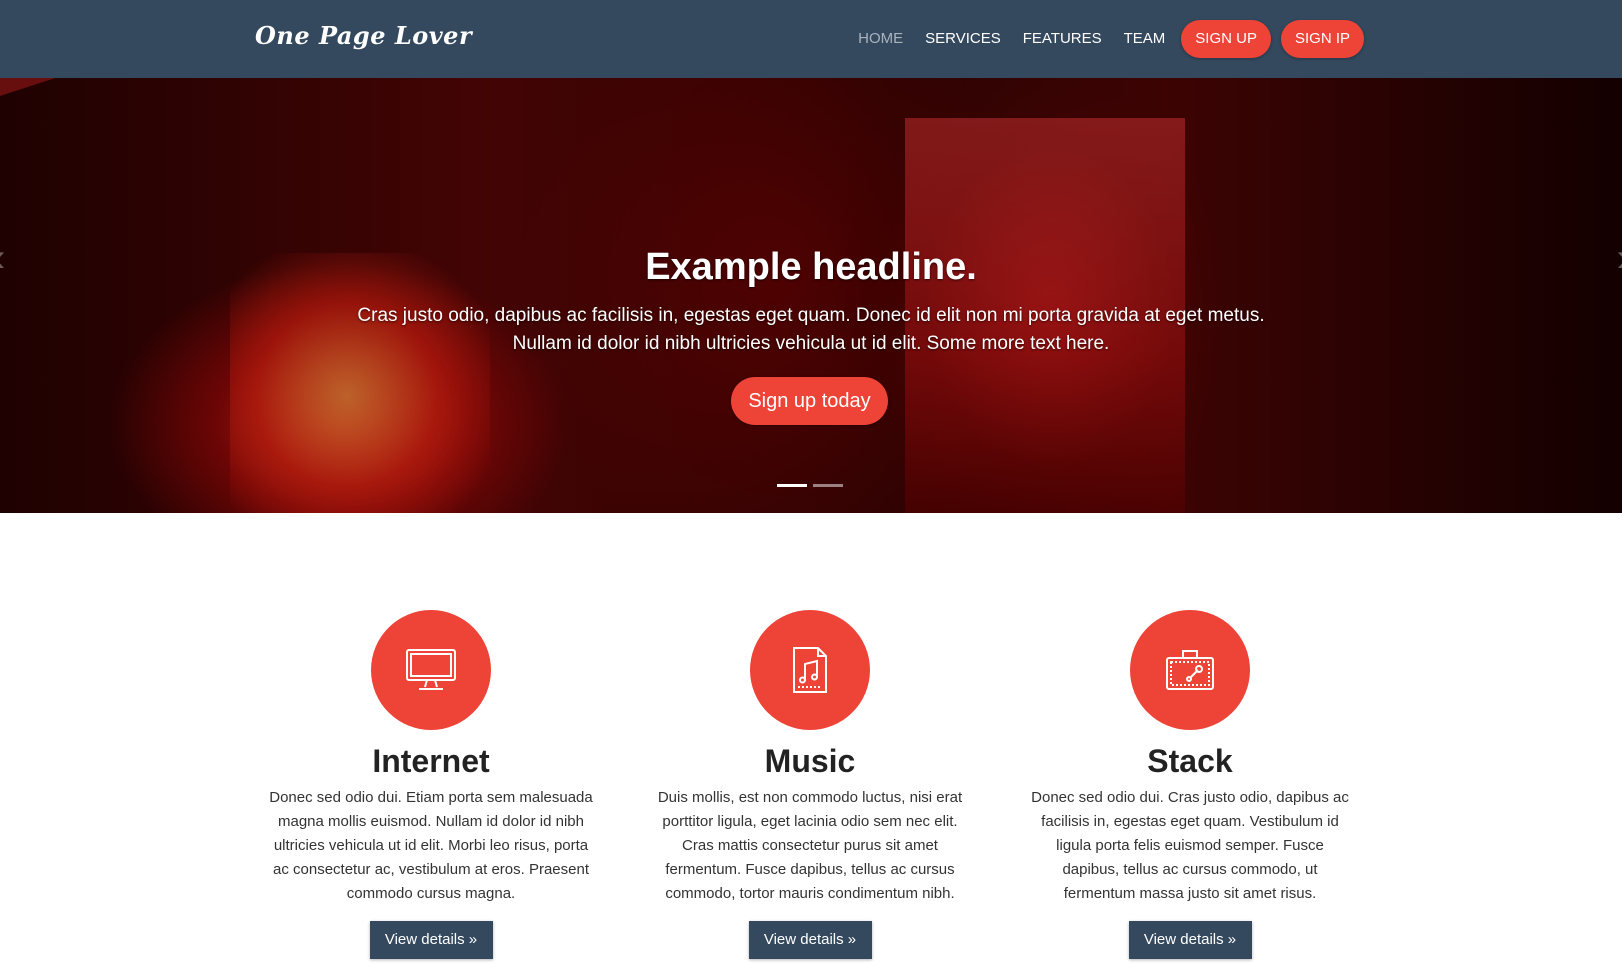 Image resolution: width=1622 pixels, height=973 pixels. I want to click on feature-title: Music, so click(810, 761).